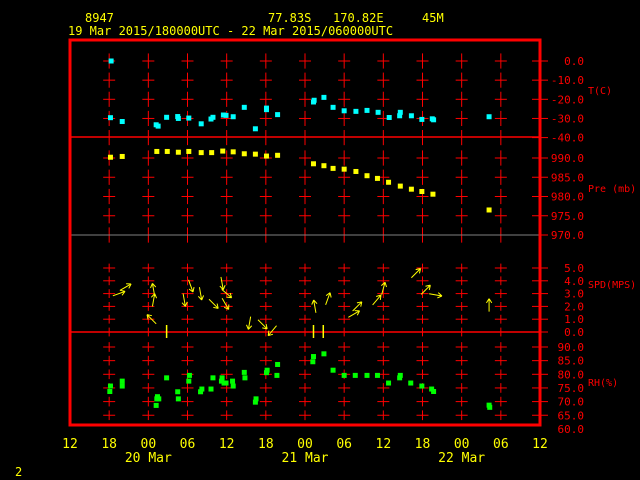 Image resolution: width=640 pixels, height=480 pixels. I want to click on panel-label-temperature: T(C), so click(600, 91).